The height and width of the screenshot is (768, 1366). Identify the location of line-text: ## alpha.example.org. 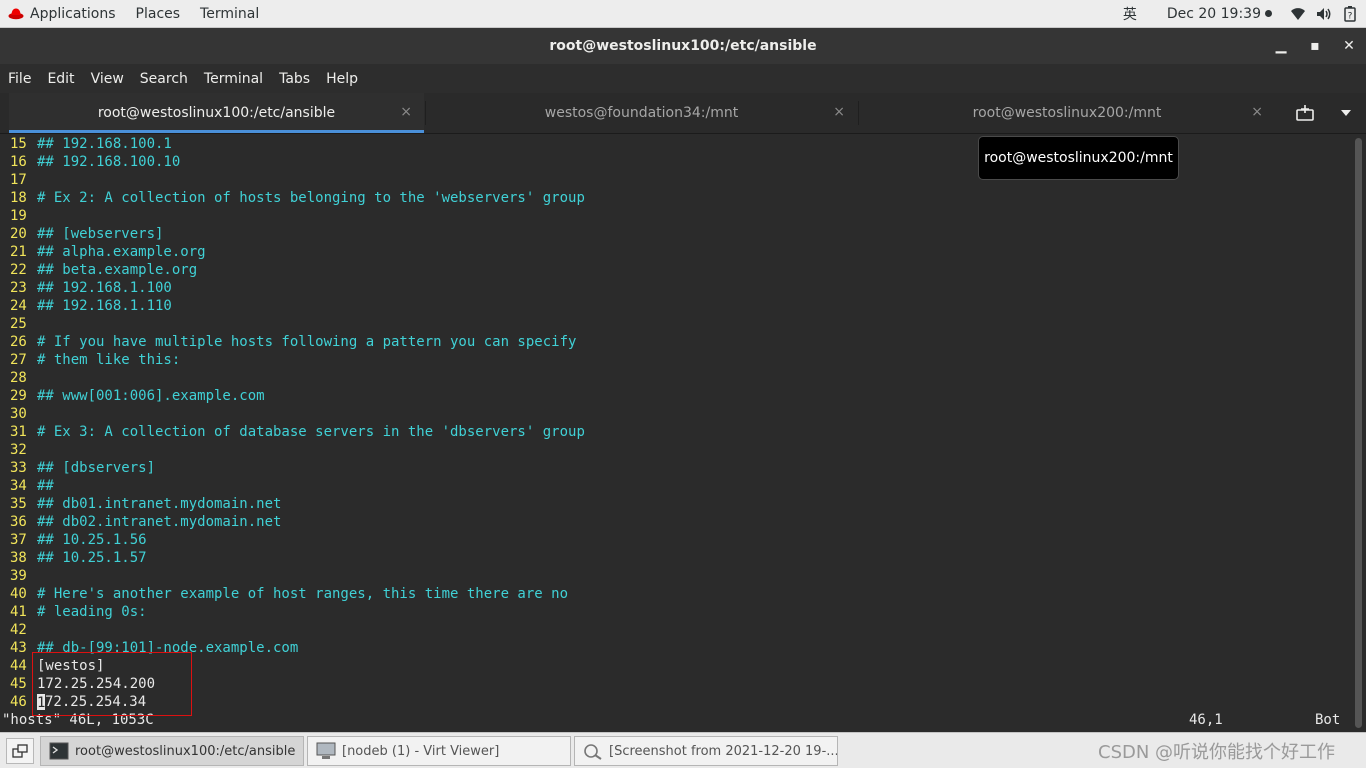
(121, 252).